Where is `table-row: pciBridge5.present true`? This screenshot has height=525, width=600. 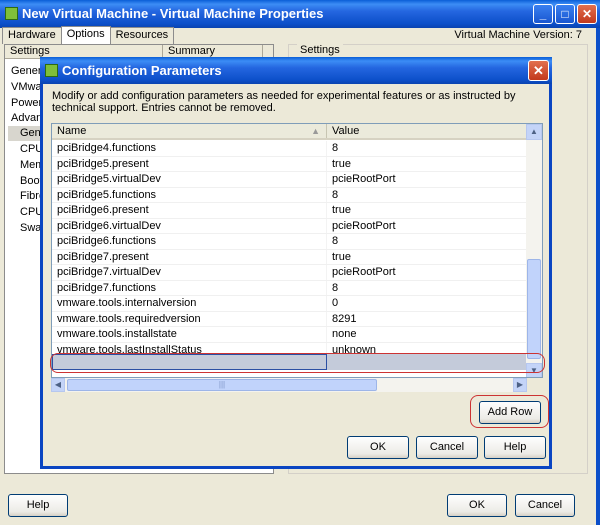
table-row: pciBridge5.present true is located at coordinates (290, 164).